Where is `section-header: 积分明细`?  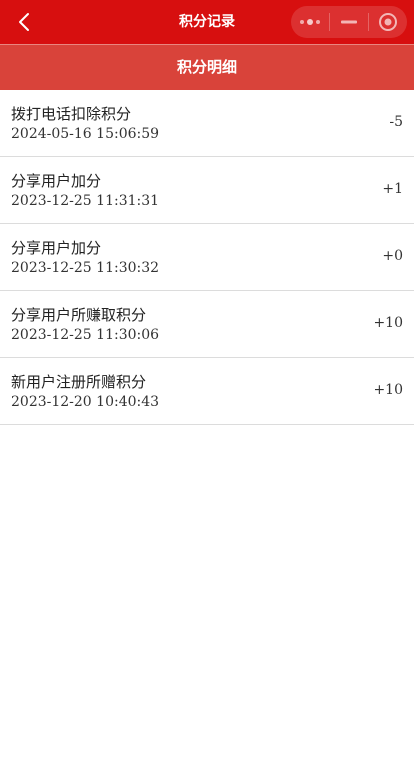 section-header: 积分明细 is located at coordinates (207, 67).